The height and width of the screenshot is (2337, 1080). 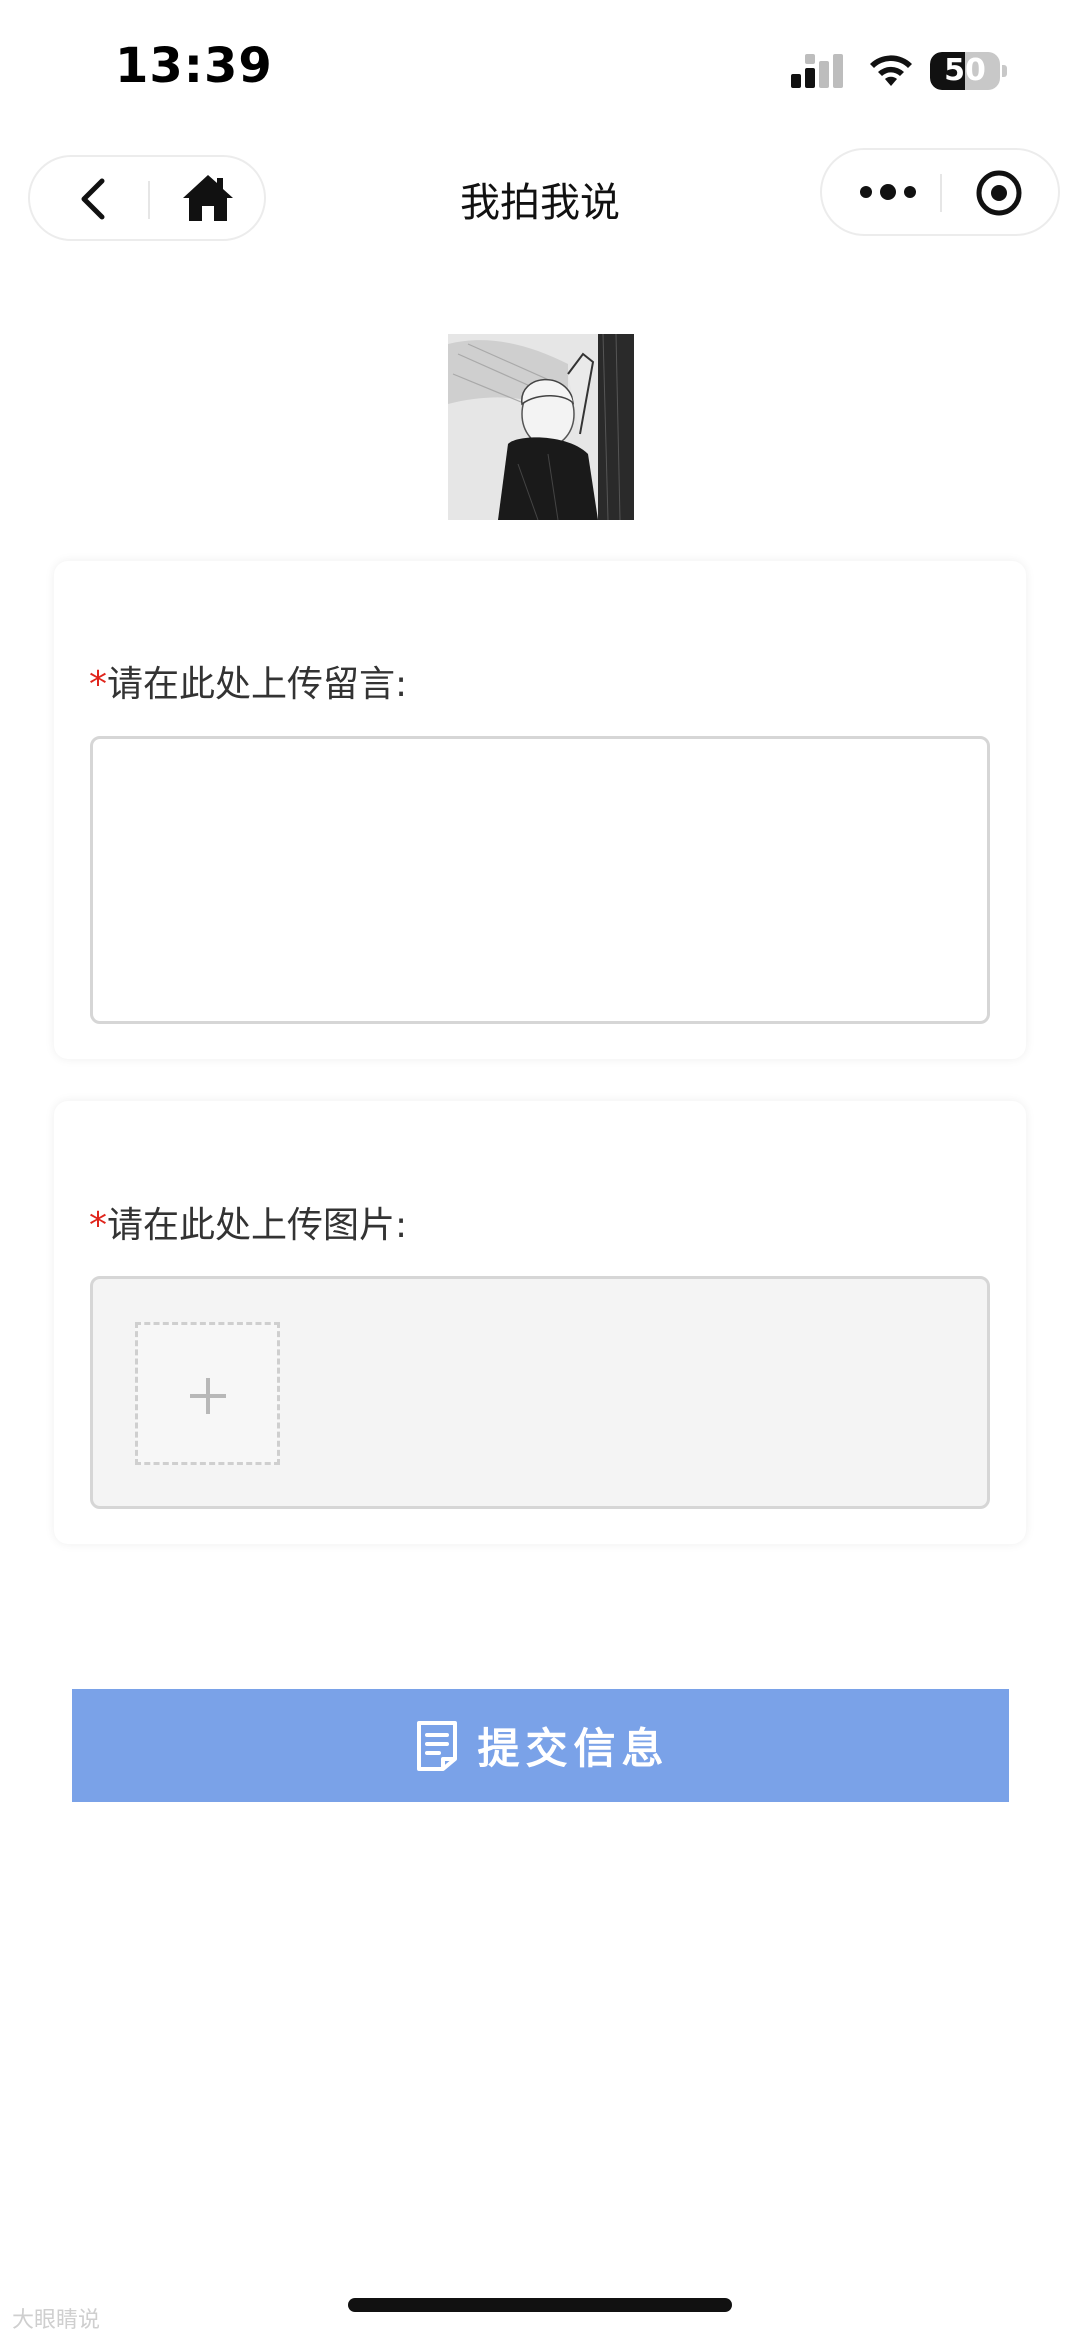 I want to click on status-bar: 13:39 50, so click(x=540, y=70).